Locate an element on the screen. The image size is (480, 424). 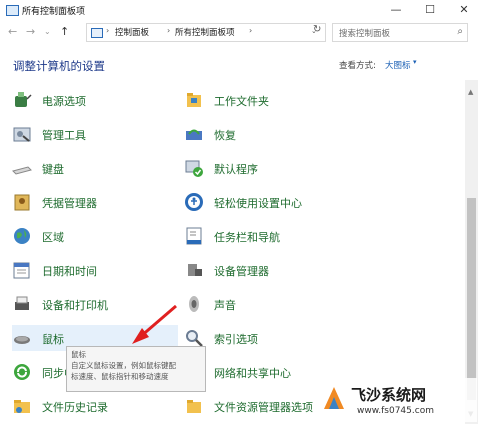
item-label: 电源选项 is located at coordinates (64, 101).